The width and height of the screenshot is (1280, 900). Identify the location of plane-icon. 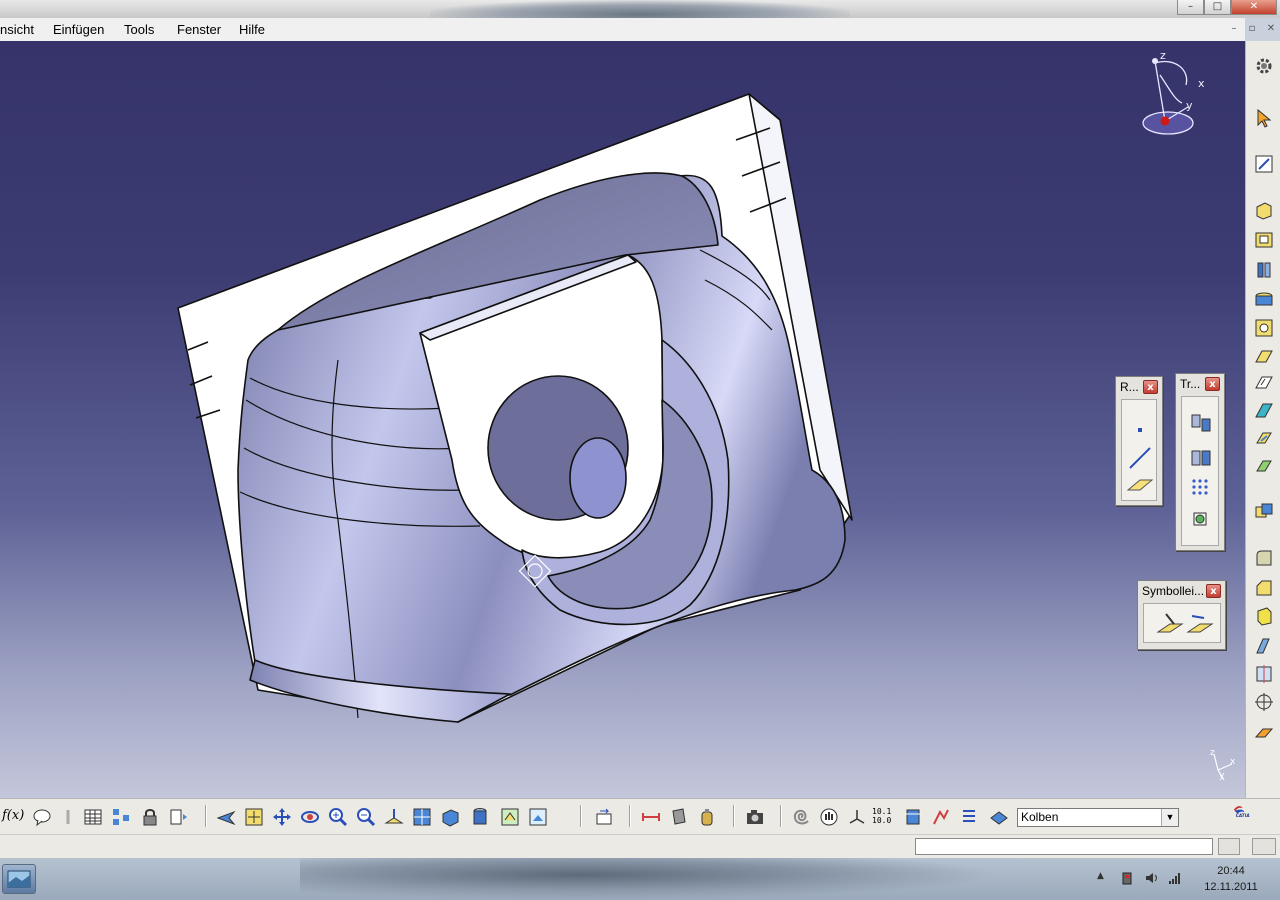
(1140, 485).